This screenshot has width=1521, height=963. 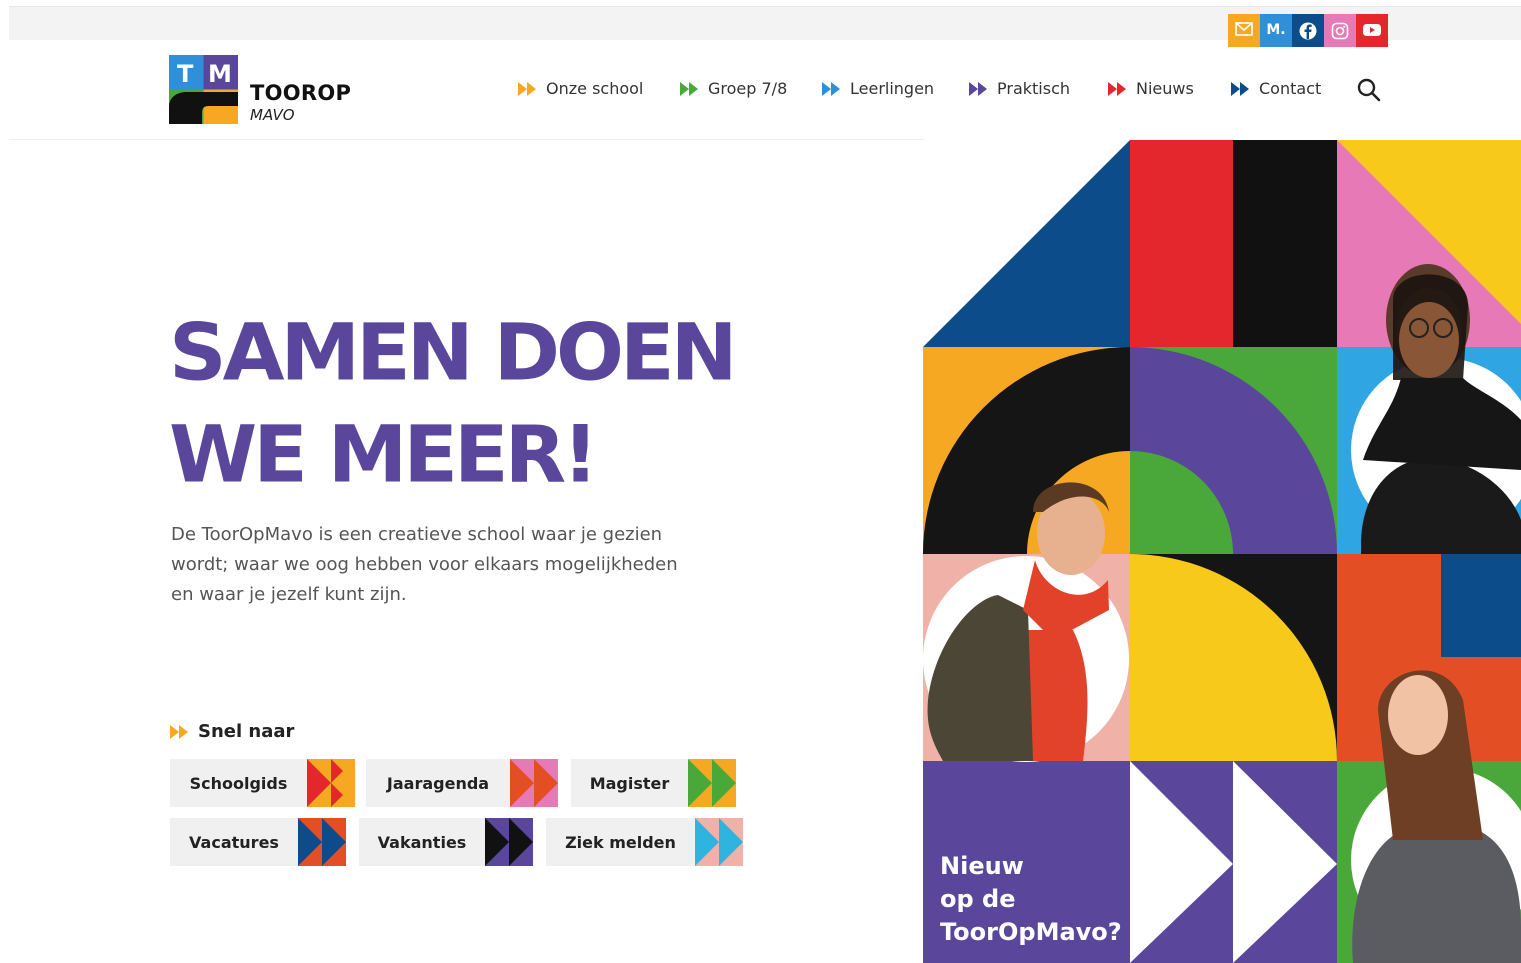 I want to click on nav-item-onze-school: Onze school, so click(x=580, y=88).